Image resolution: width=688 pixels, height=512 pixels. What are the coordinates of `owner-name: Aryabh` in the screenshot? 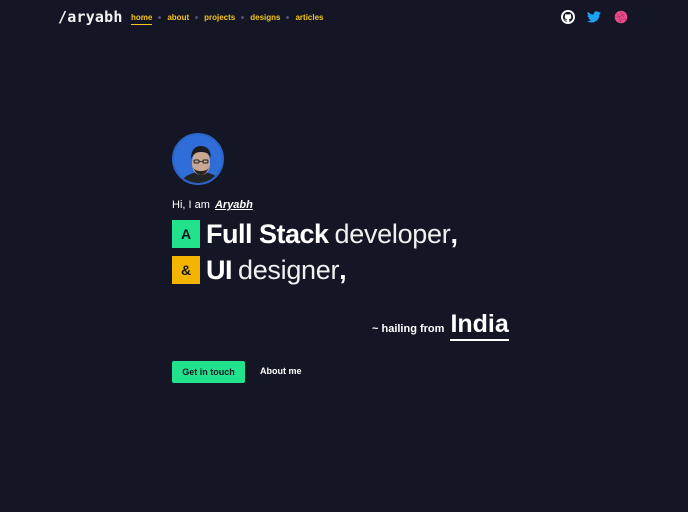 It's located at (233, 205).